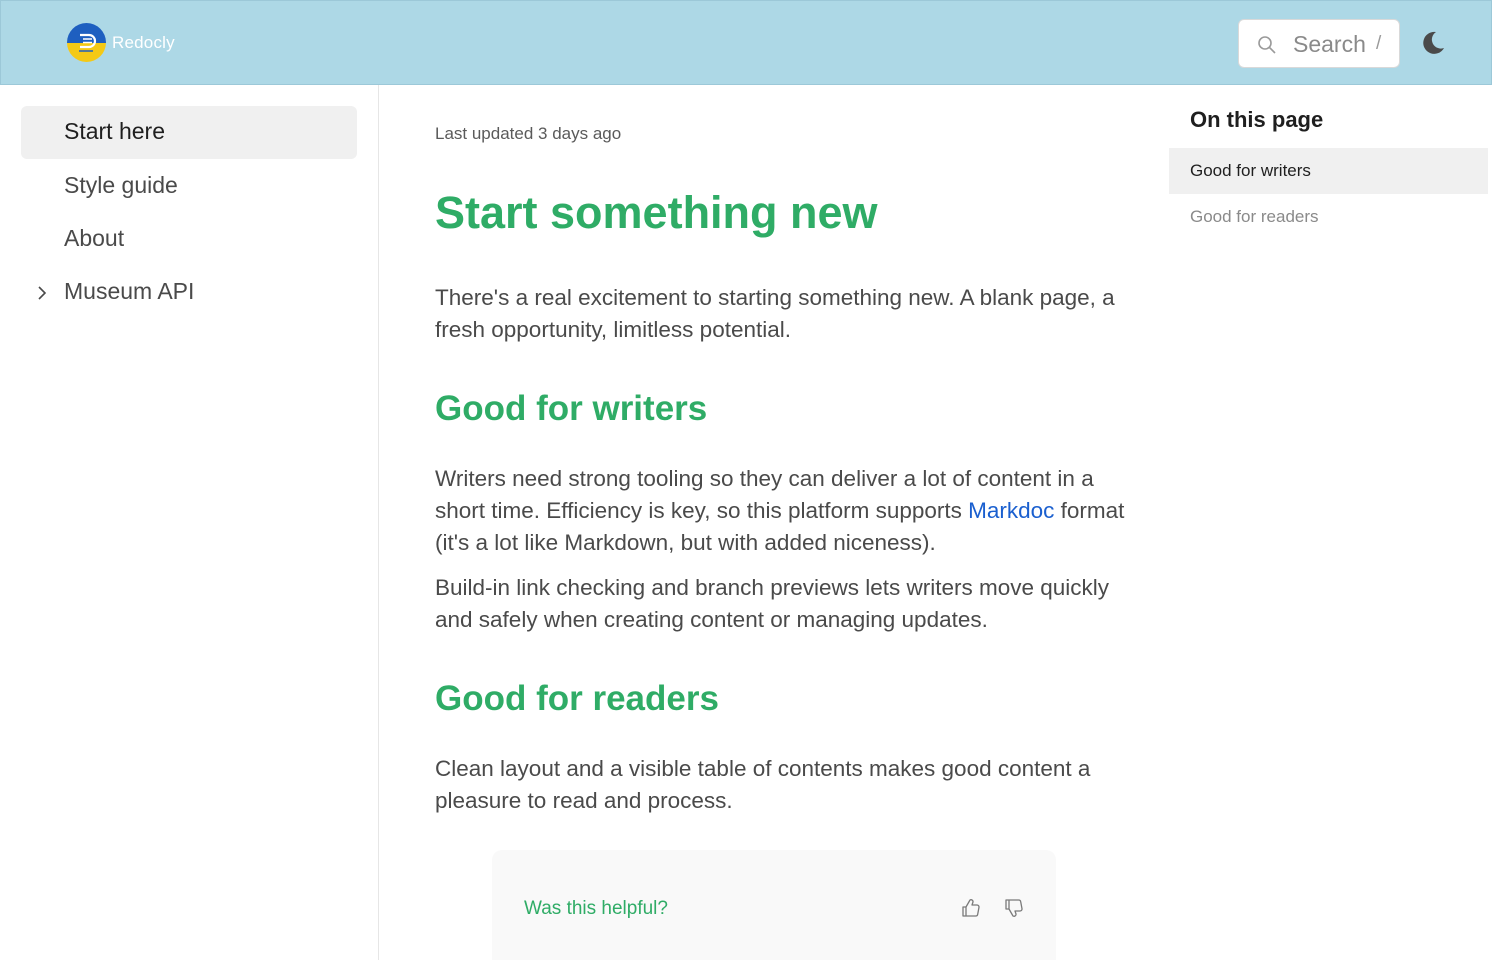 This screenshot has width=1492, height=960. Describe the element at coordinates (528, 133) in the screenshot. I see `last-updated: Last updated 3 days ago` at that location.